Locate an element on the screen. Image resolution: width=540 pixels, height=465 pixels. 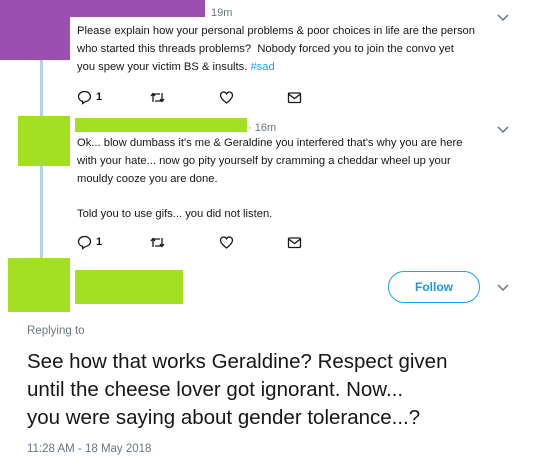
hashtag-link: #sad is located at coordinates (262, 67).